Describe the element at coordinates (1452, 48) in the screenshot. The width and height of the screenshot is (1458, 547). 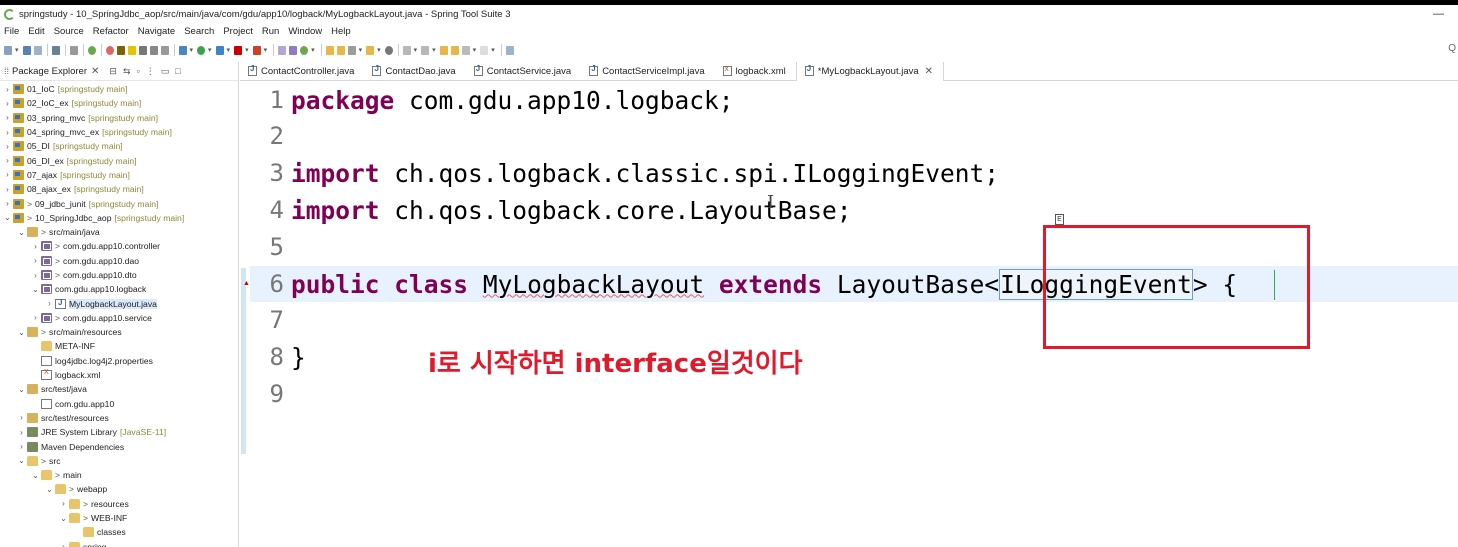
I see `quick-access-search-icon: Q` at that location.